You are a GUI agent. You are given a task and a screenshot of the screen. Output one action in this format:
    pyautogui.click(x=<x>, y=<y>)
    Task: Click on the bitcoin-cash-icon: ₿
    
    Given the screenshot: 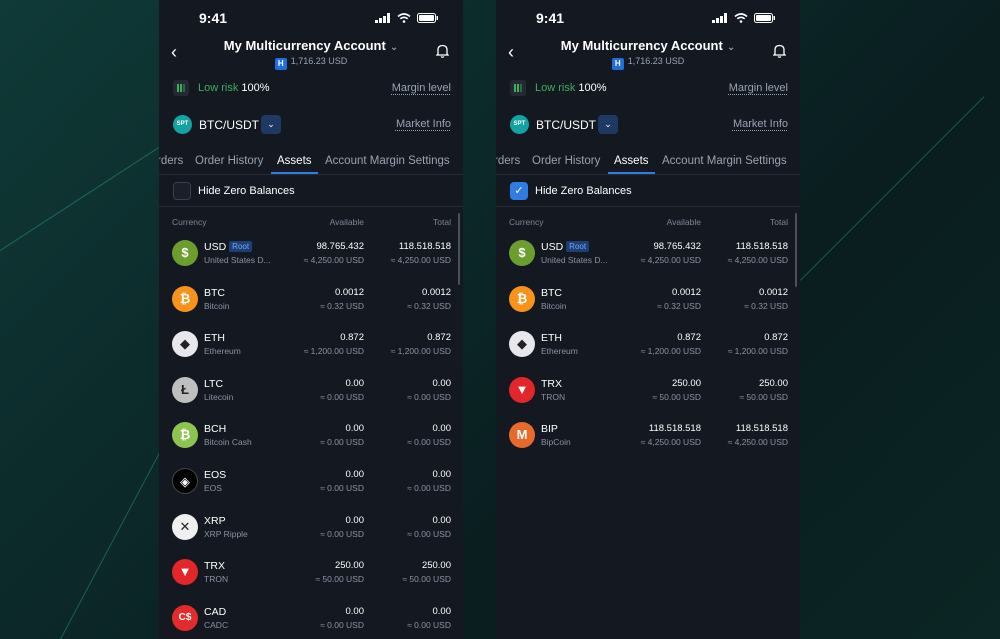 What is the action you would take?
    pyautogui.click(x=185, y=435)
    